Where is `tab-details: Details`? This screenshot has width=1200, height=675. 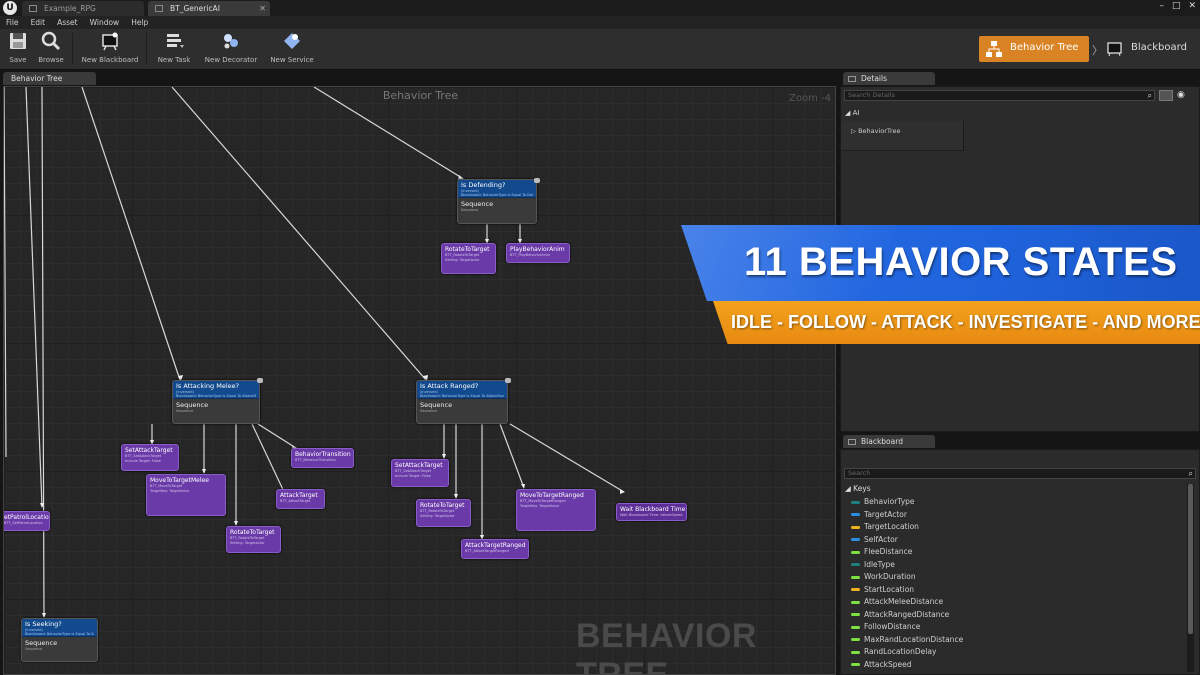
tab-details: Details is located at coordinates (889, 78).